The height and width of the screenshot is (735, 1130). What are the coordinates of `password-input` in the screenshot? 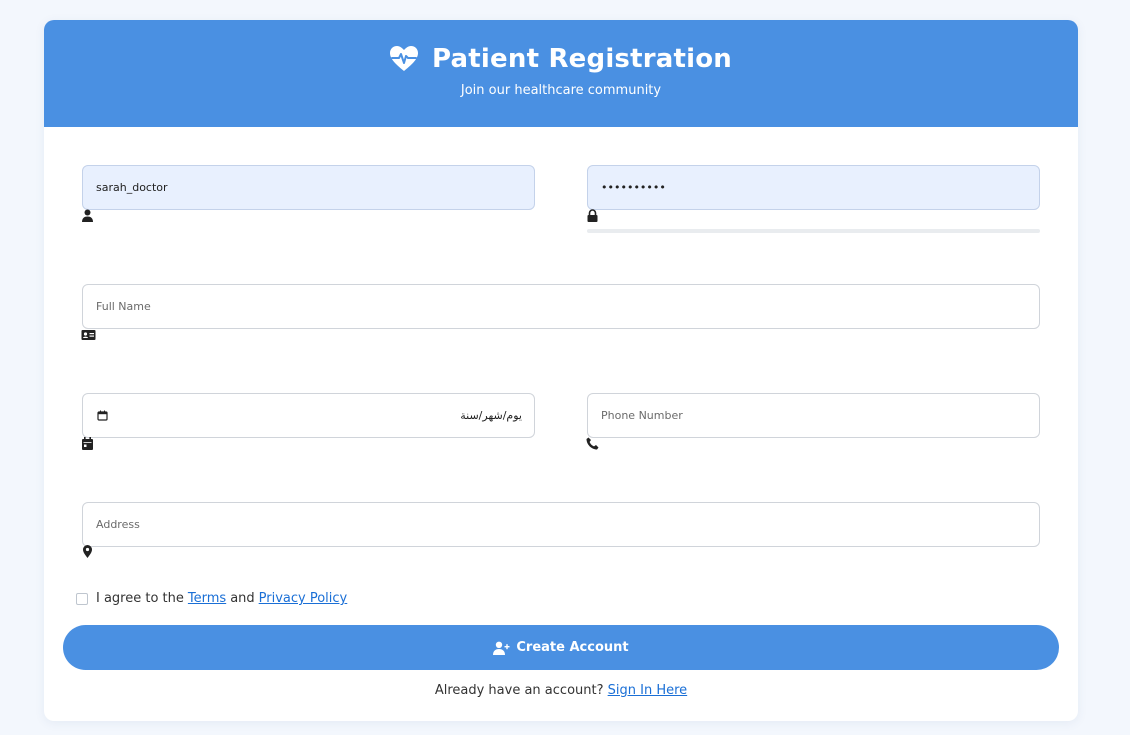 It's located at (813, 187).